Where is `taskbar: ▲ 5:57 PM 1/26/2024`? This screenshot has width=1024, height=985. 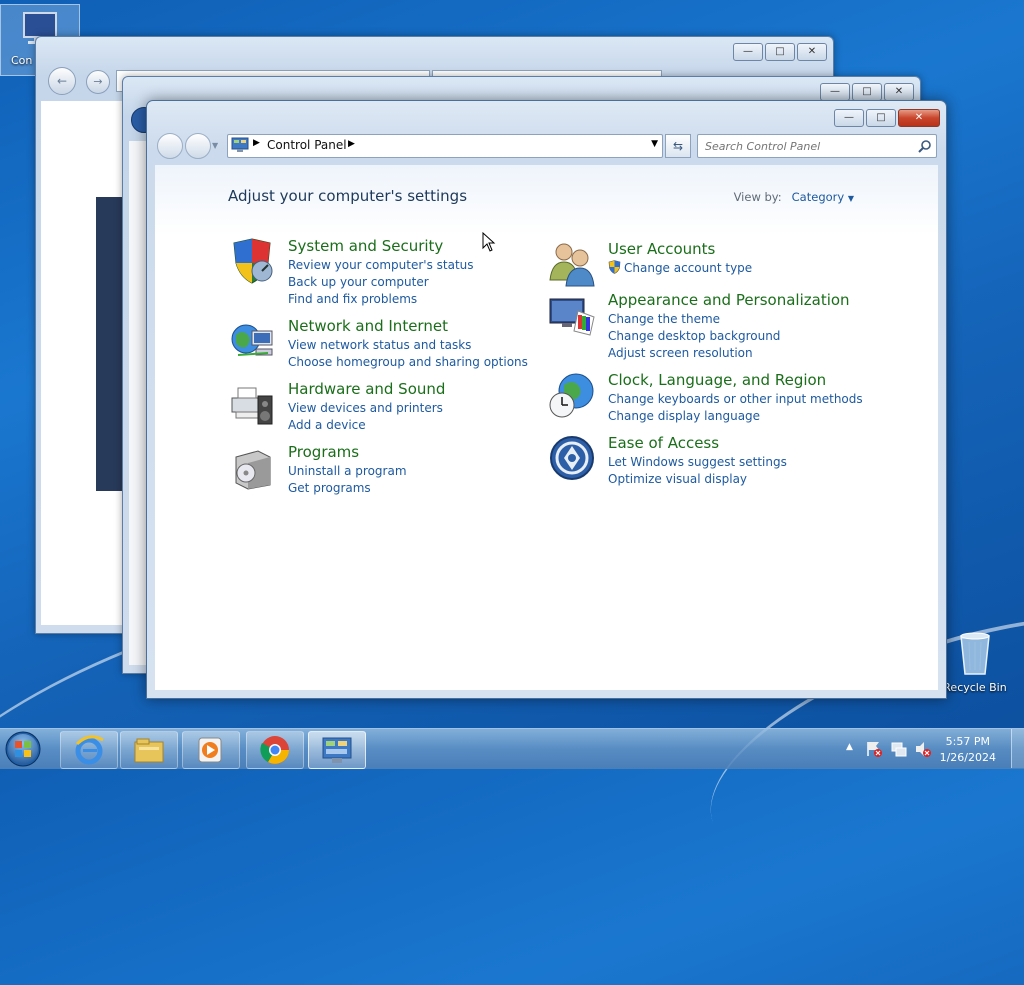
taskbar: ▲ 5:57 PM 1/26/2024 is located at coordinates (512, 748).